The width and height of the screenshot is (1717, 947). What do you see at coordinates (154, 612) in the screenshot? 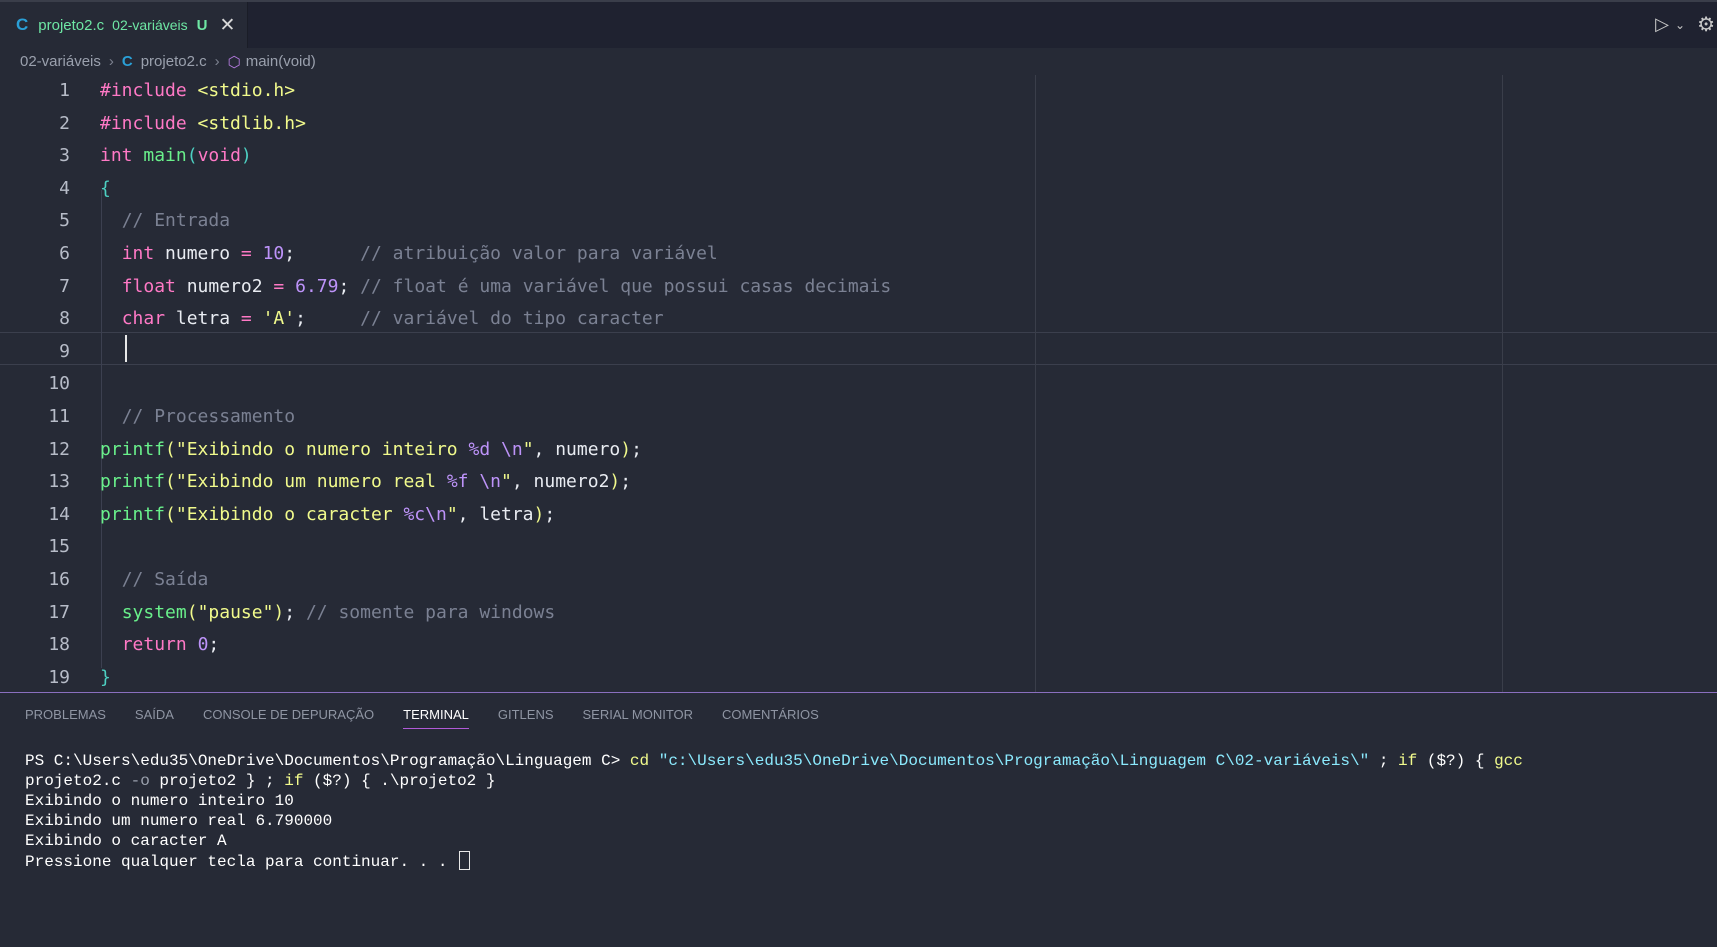
I see `code-token: system` at bounding box center [154, 612].